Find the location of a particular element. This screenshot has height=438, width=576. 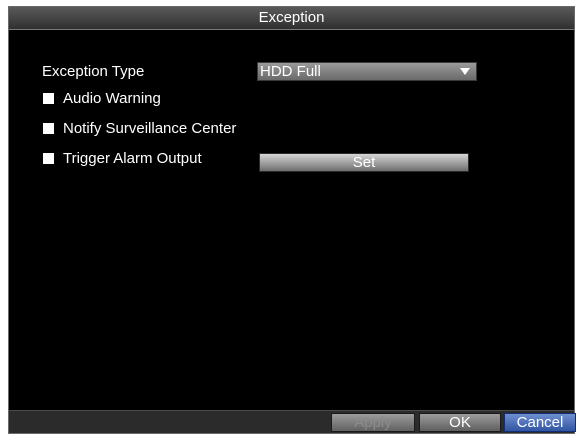

exception-type-label: Exception Type is located at coordinates (93, 71).